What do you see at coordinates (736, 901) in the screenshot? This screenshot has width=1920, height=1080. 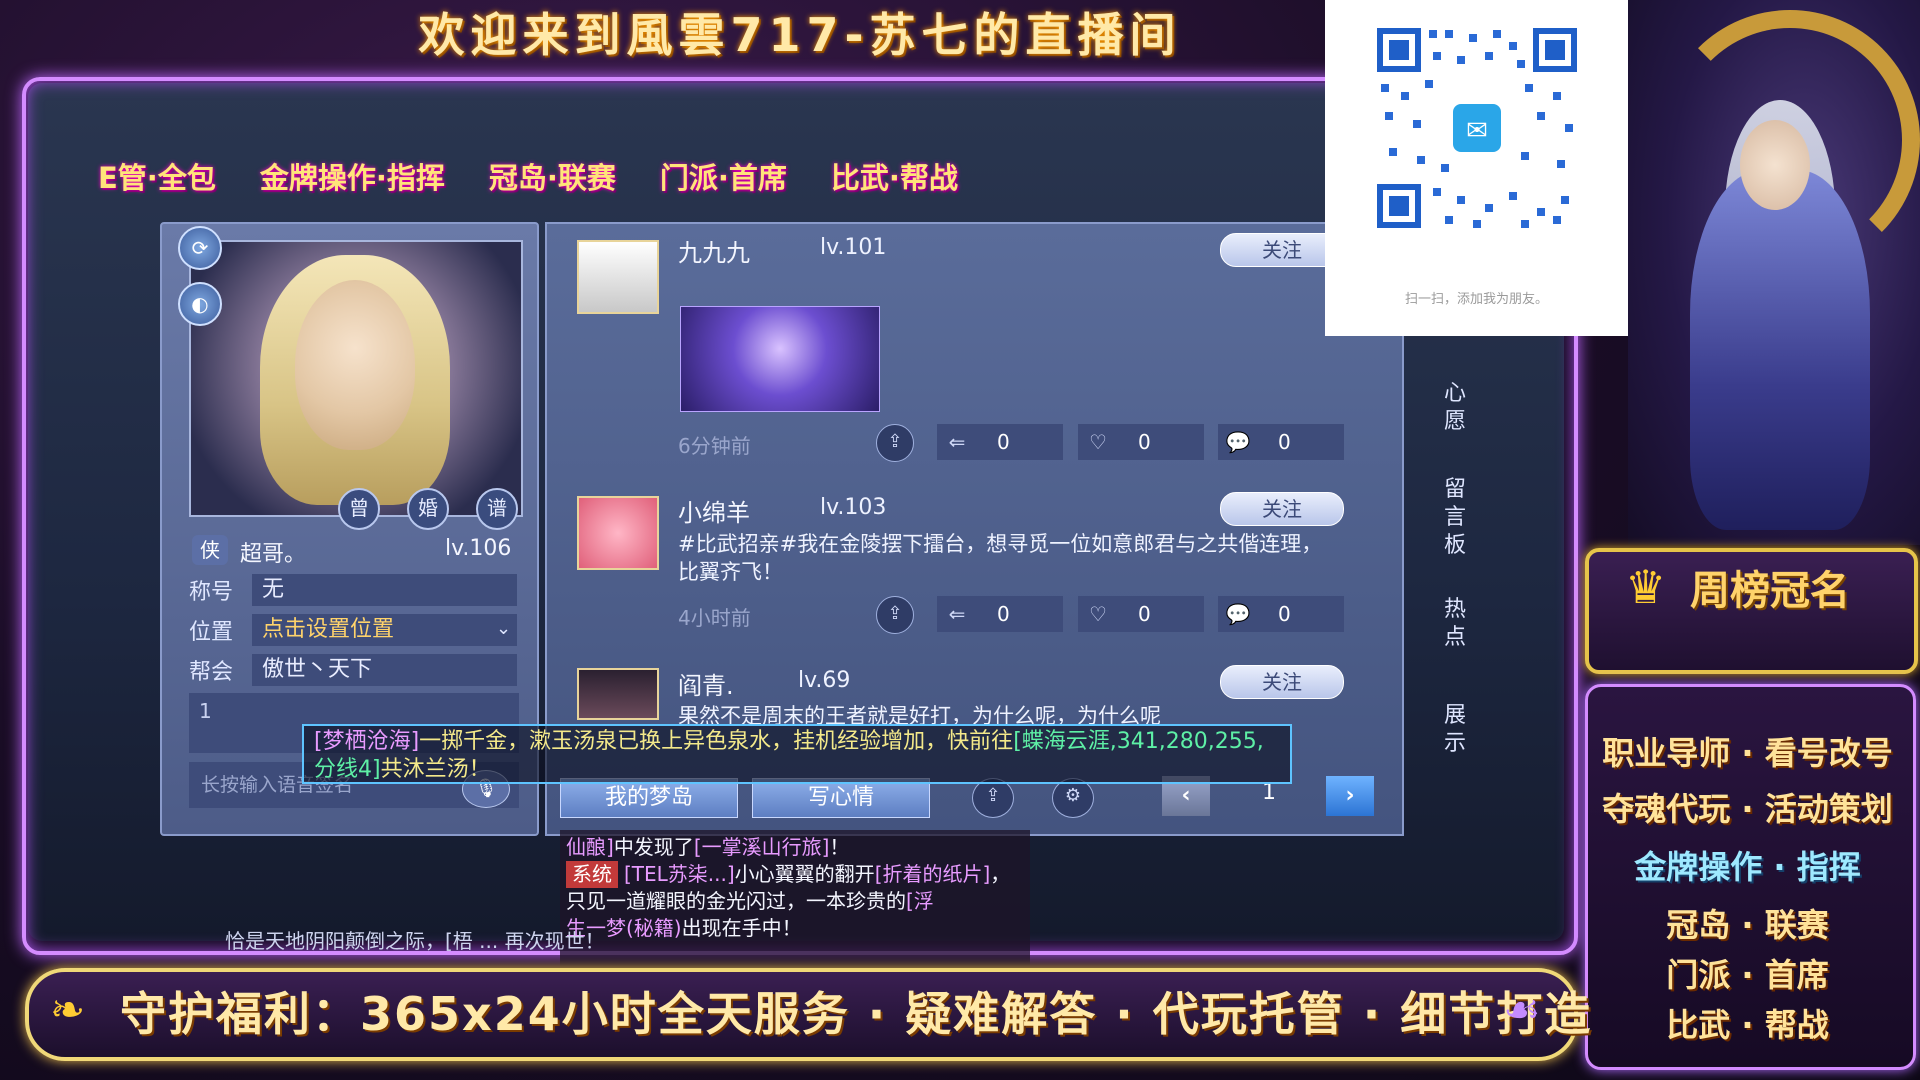 I see `chat-text: 只见一道耀眼的金光闪过，一本珍贵的` at bounding box center [736, 901].